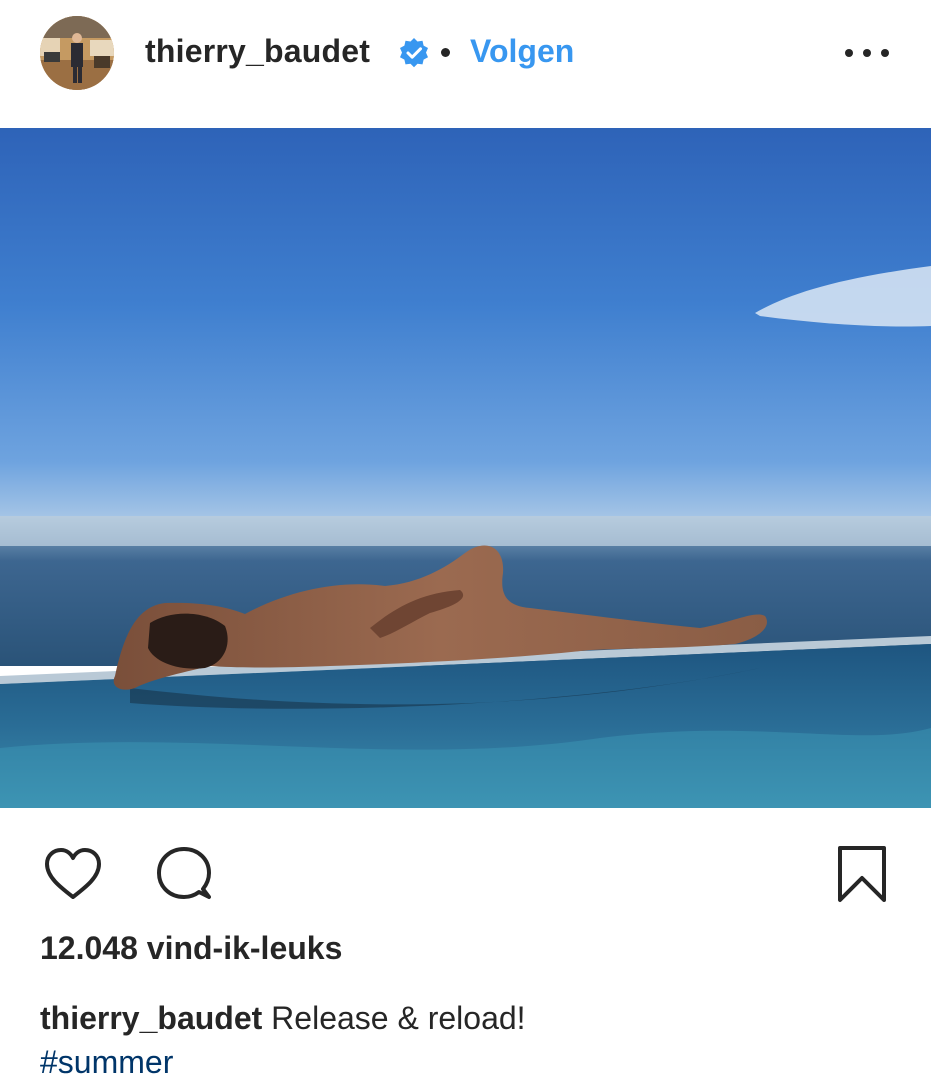 This screenshot has width=931, height=1090. I want to click on caption: thierry_baudet Release & reload! #summer, so click(470, 1040).